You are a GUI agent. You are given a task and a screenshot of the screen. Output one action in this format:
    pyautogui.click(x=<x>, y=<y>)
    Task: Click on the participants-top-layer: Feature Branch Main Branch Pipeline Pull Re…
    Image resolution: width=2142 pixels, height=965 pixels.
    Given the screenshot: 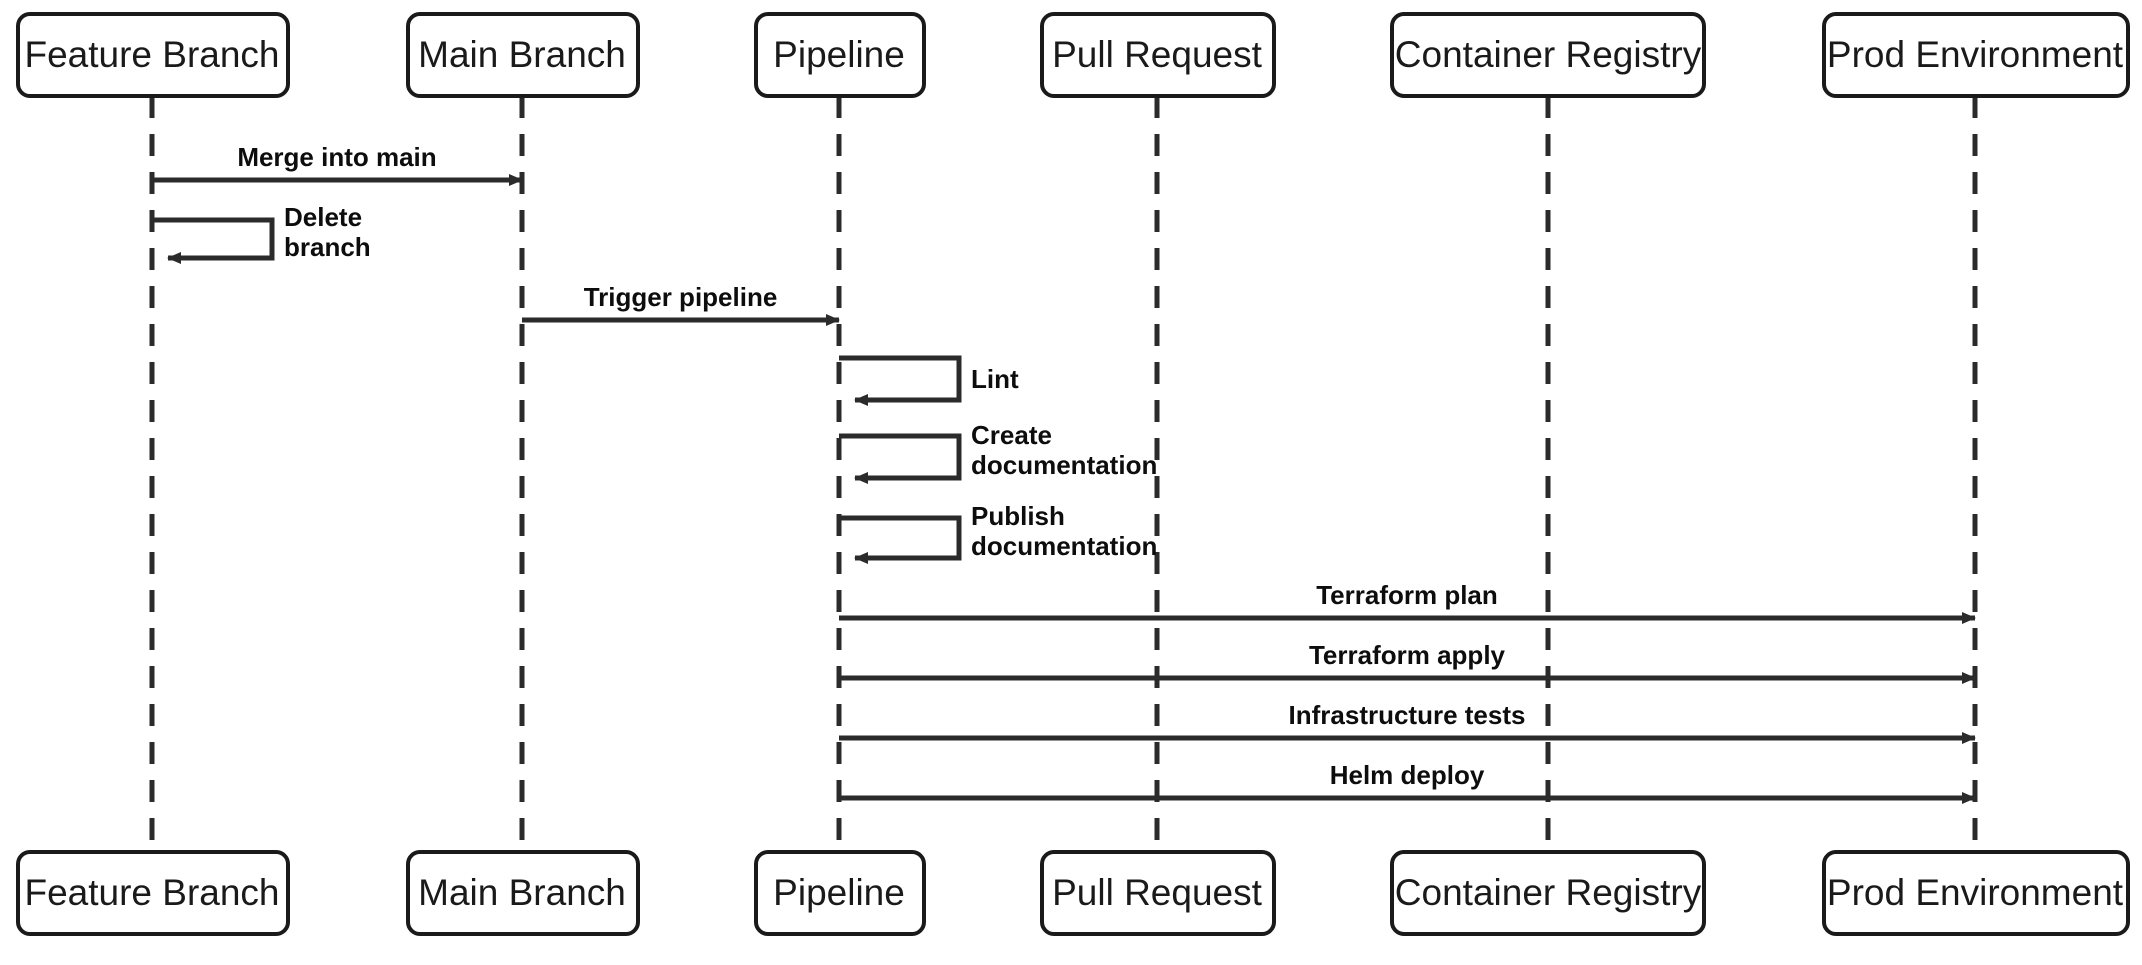 What is the action you would take?
    pyautogui.click(x=1073, y=55)
    